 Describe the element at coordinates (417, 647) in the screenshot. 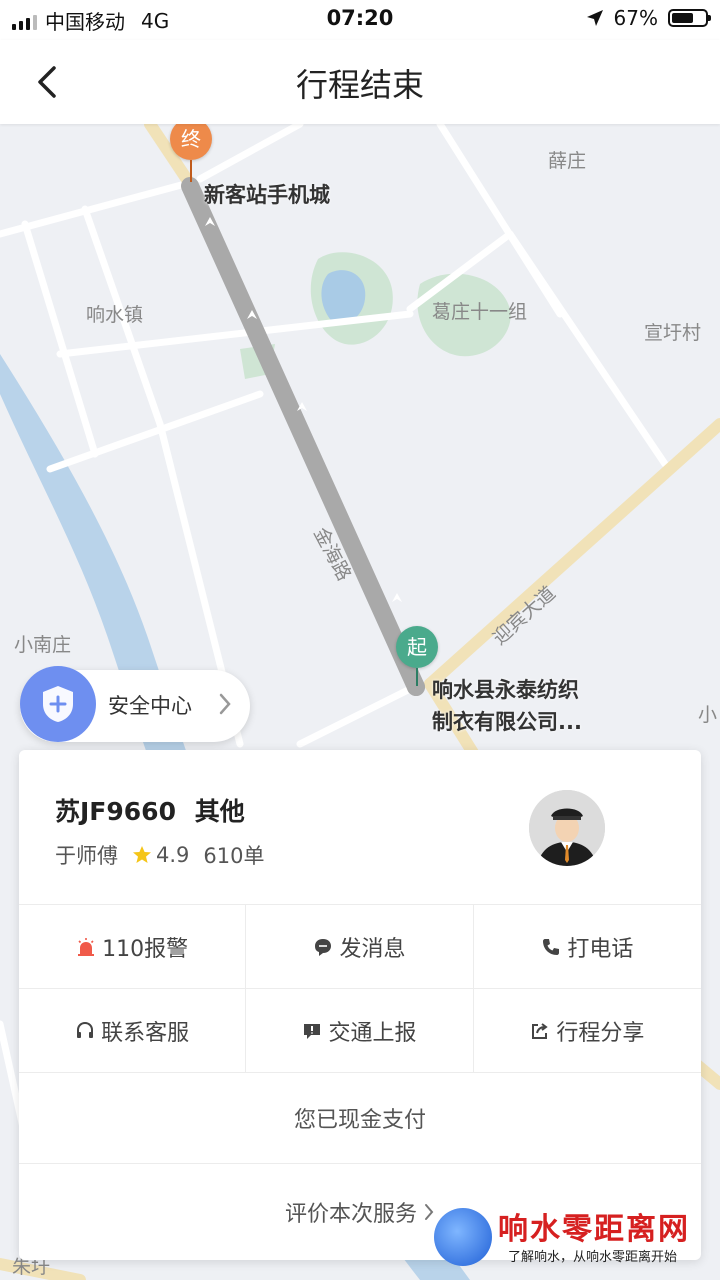

I see `start-pin: 起` at that location.